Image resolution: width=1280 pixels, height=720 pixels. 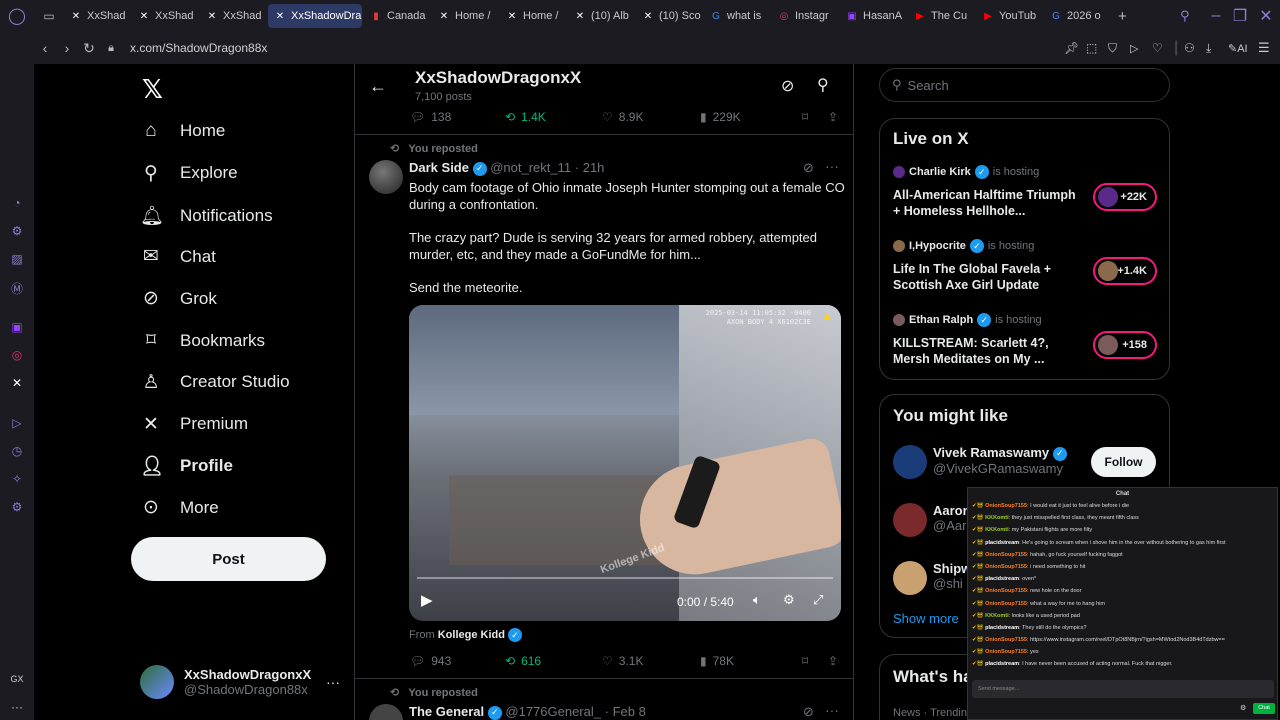 What do you see at coordinates (926, 618) in the screenshot?
I see `show-more-link: Show more` at bounding box center [926, 618].